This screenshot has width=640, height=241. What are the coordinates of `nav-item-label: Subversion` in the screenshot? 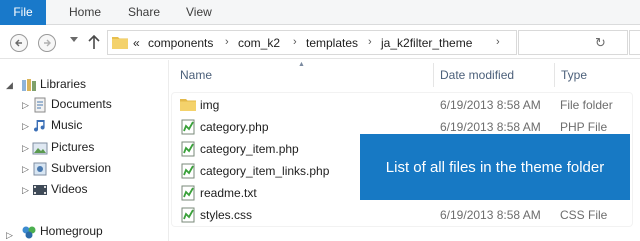 It's located at (81, 168).